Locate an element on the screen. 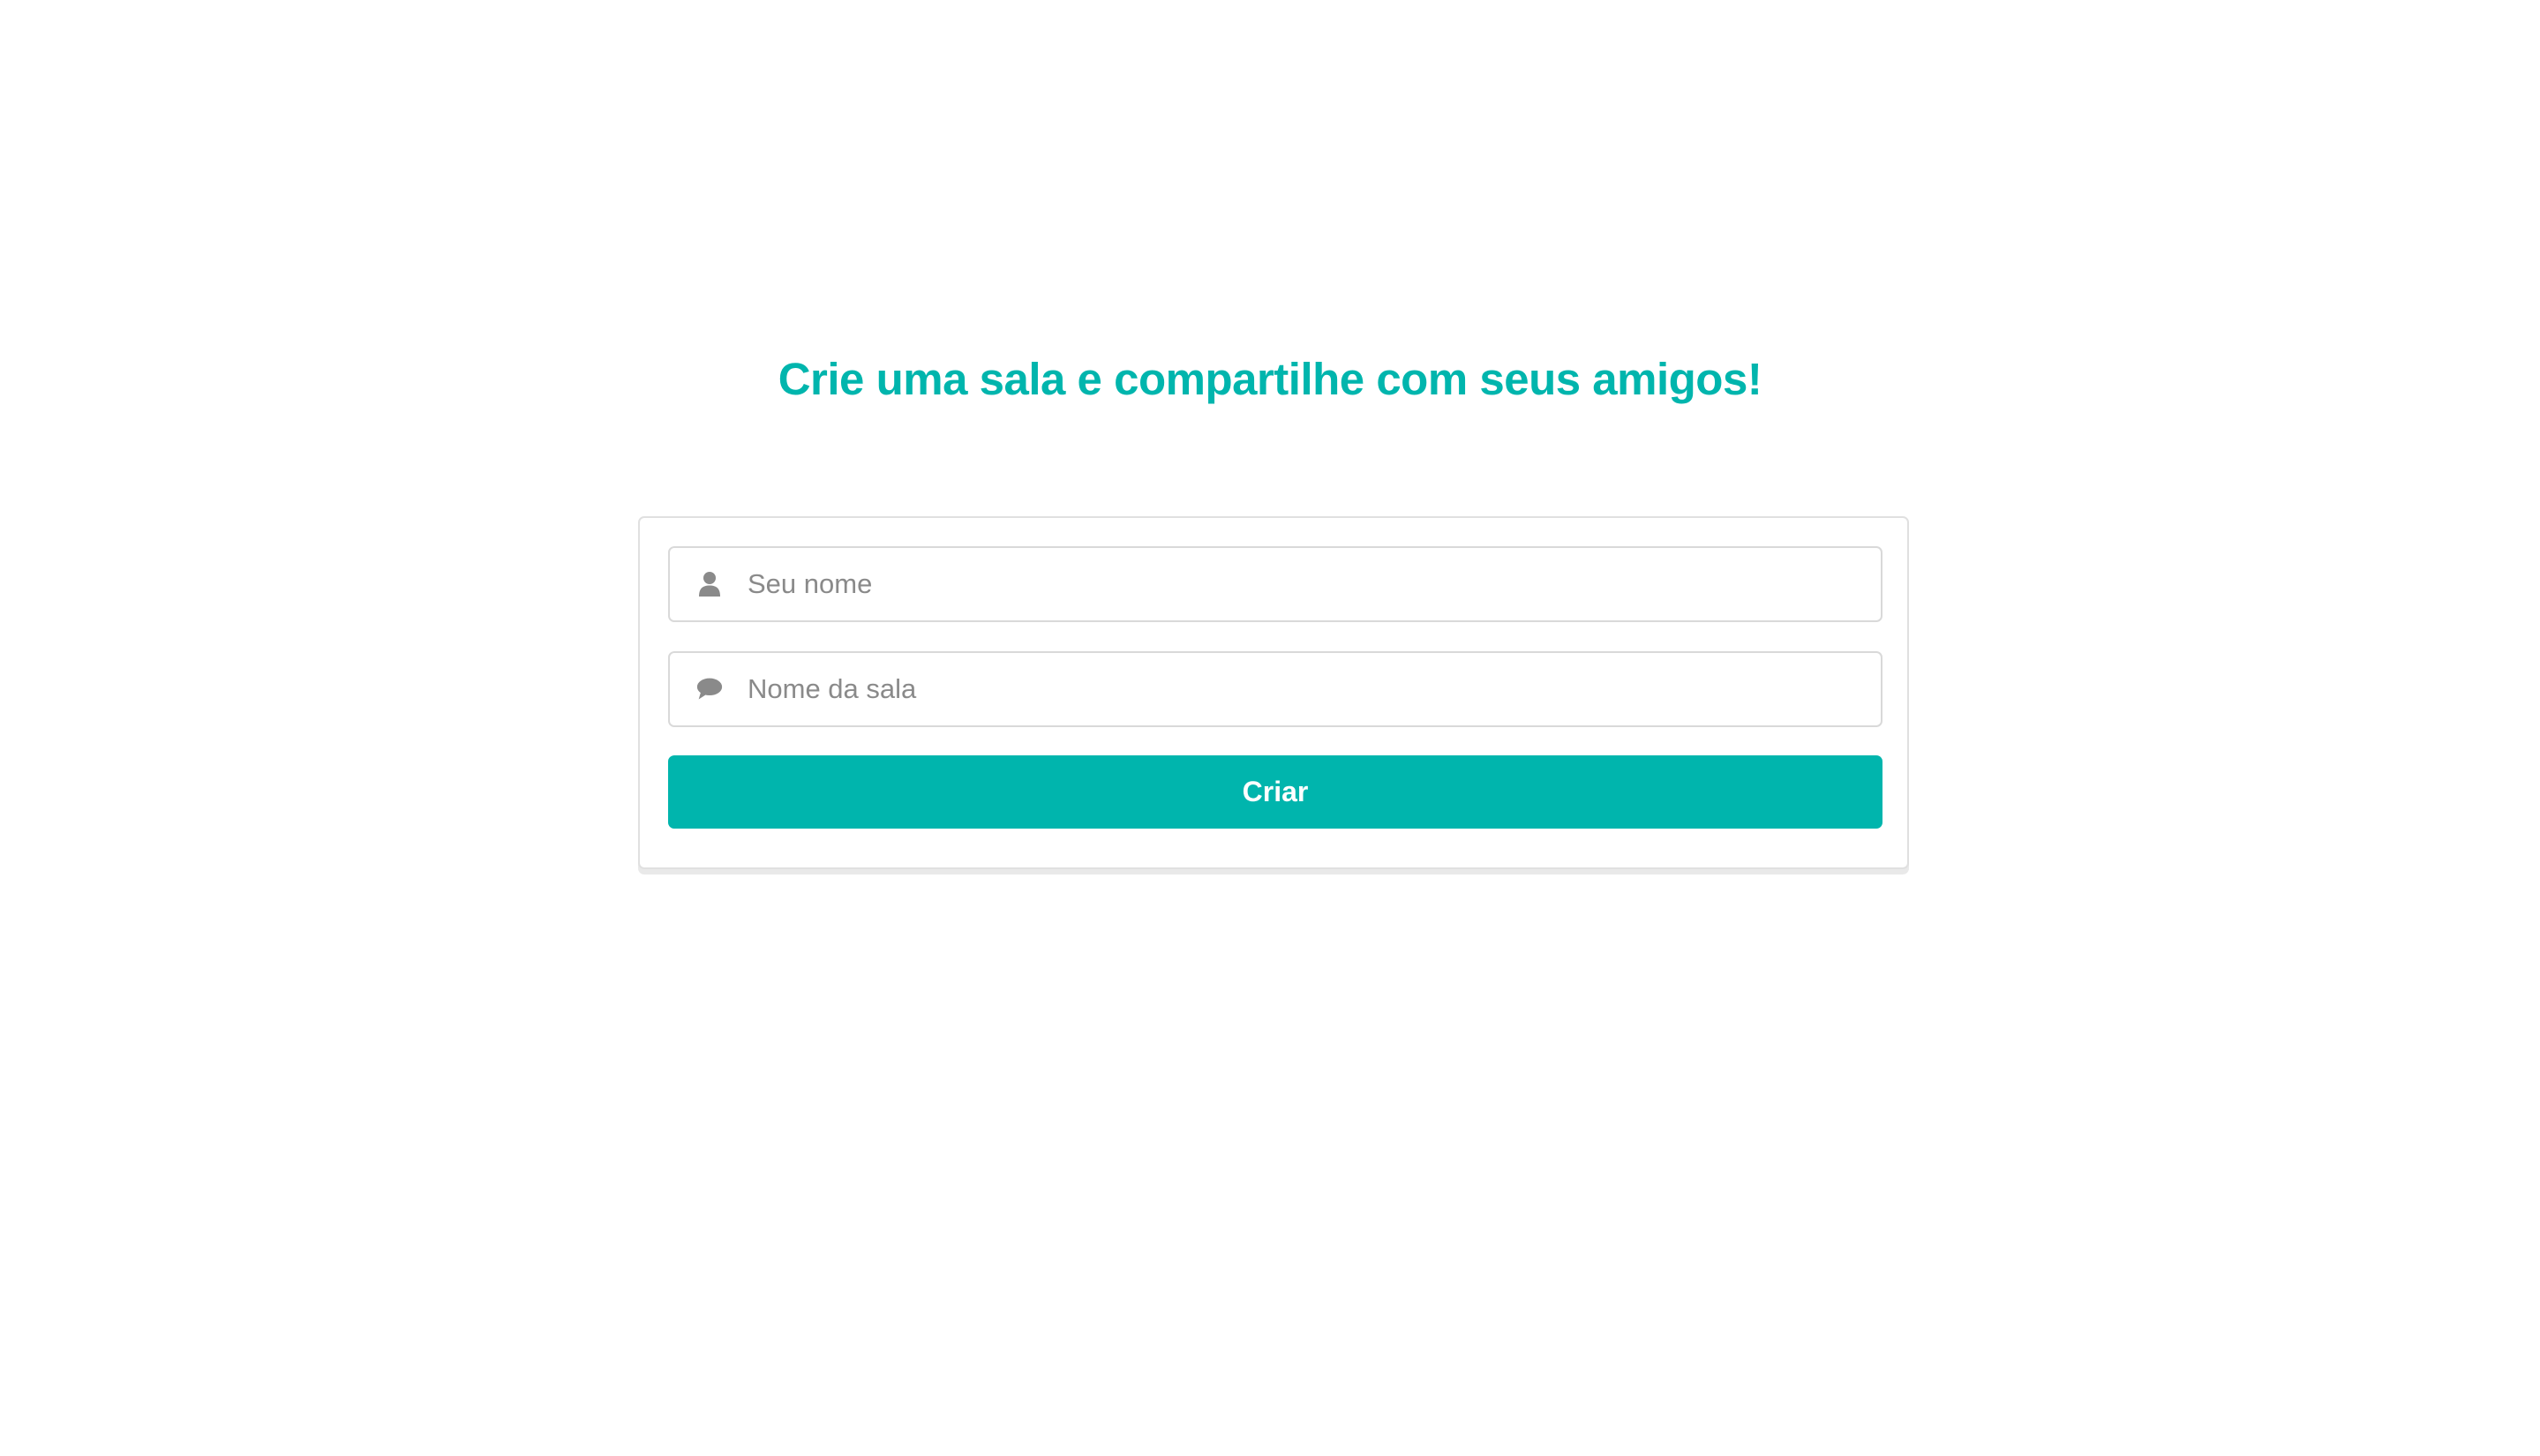  create-button: Criar is located at coordinates (1275, 792).